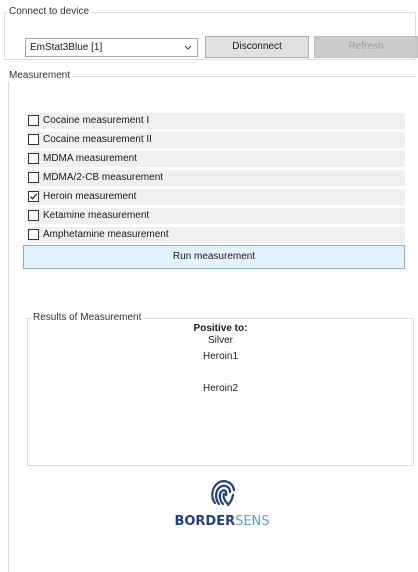 Image resolution: width=418 pixels, height=572 pixels. I want to click on chevron-down-icon, so click(188, 47).